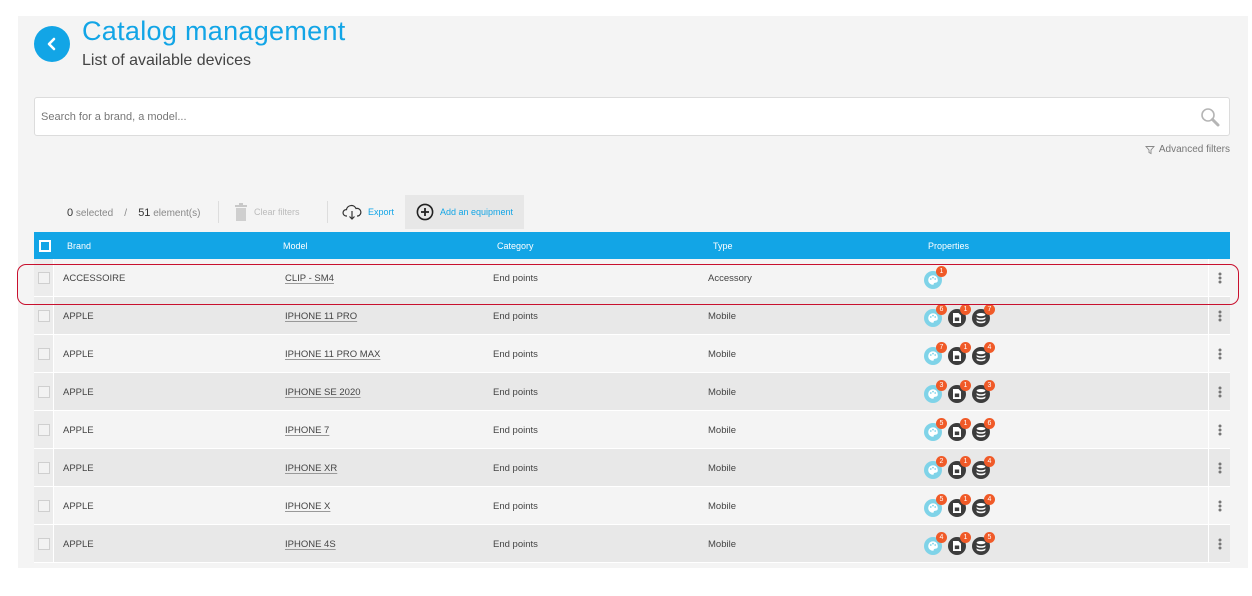 The width and height of the screenshot is (1252, 596). What do you see at coordinates (310, 544) in the screenshot?
I see `cell-model-link: IPHONE 4S` at bounding box center [310, 544].